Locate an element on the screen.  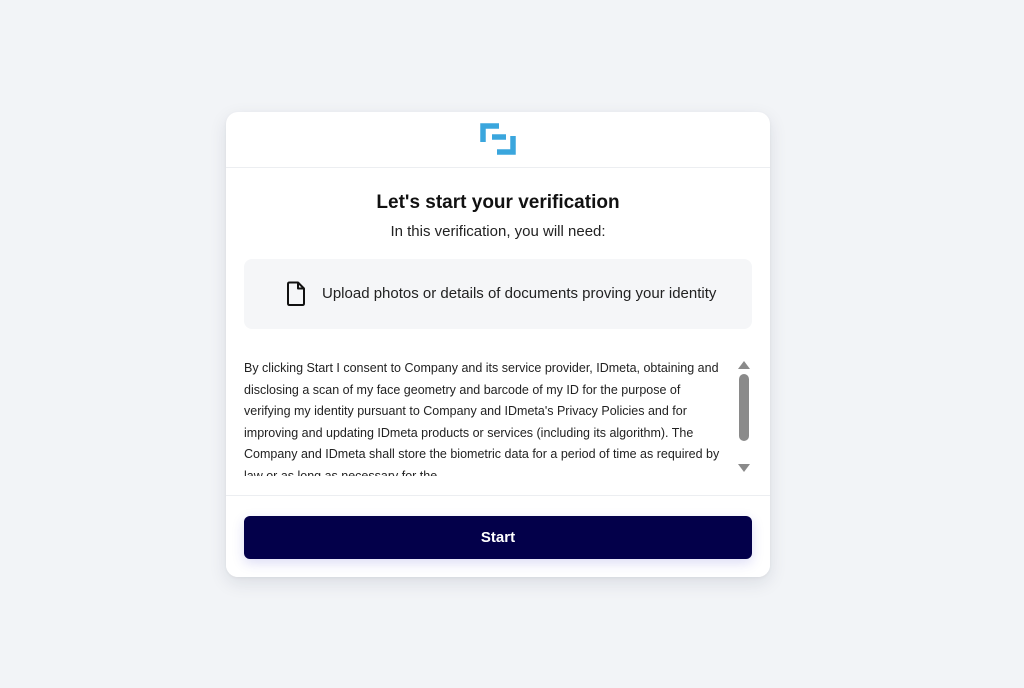
scrollbar-thumb is located at coordinates (744, 407).